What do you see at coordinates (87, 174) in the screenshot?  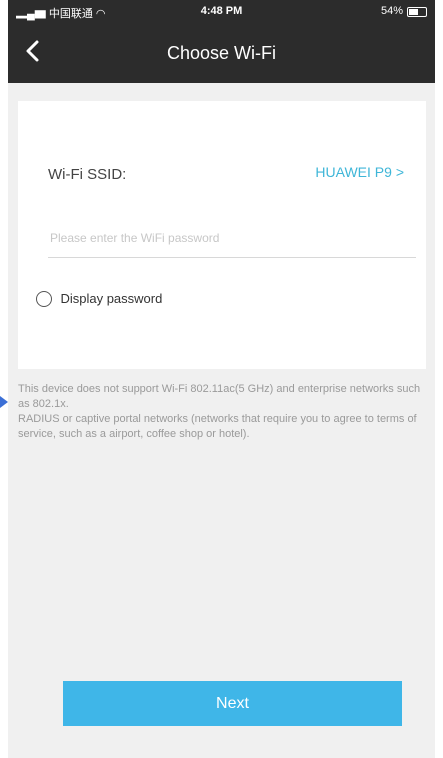 I see `ssid-label: Wi-Fi SSID:` at bounding box center [87, 174].